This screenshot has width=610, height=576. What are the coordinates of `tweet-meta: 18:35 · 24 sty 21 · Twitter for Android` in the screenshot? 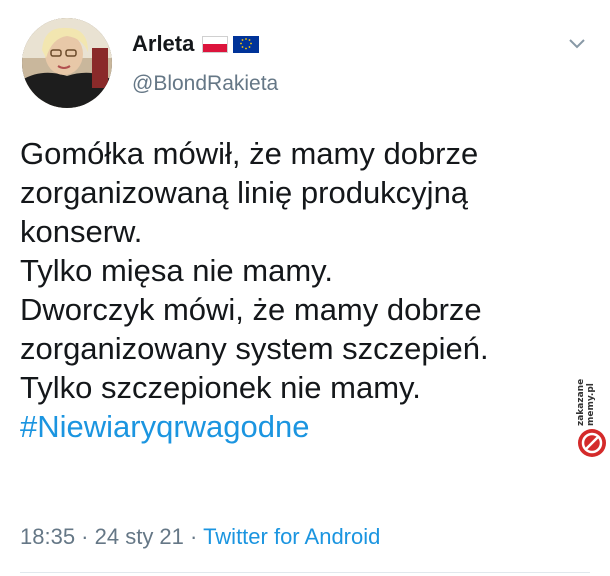 It's located at (200, 537).